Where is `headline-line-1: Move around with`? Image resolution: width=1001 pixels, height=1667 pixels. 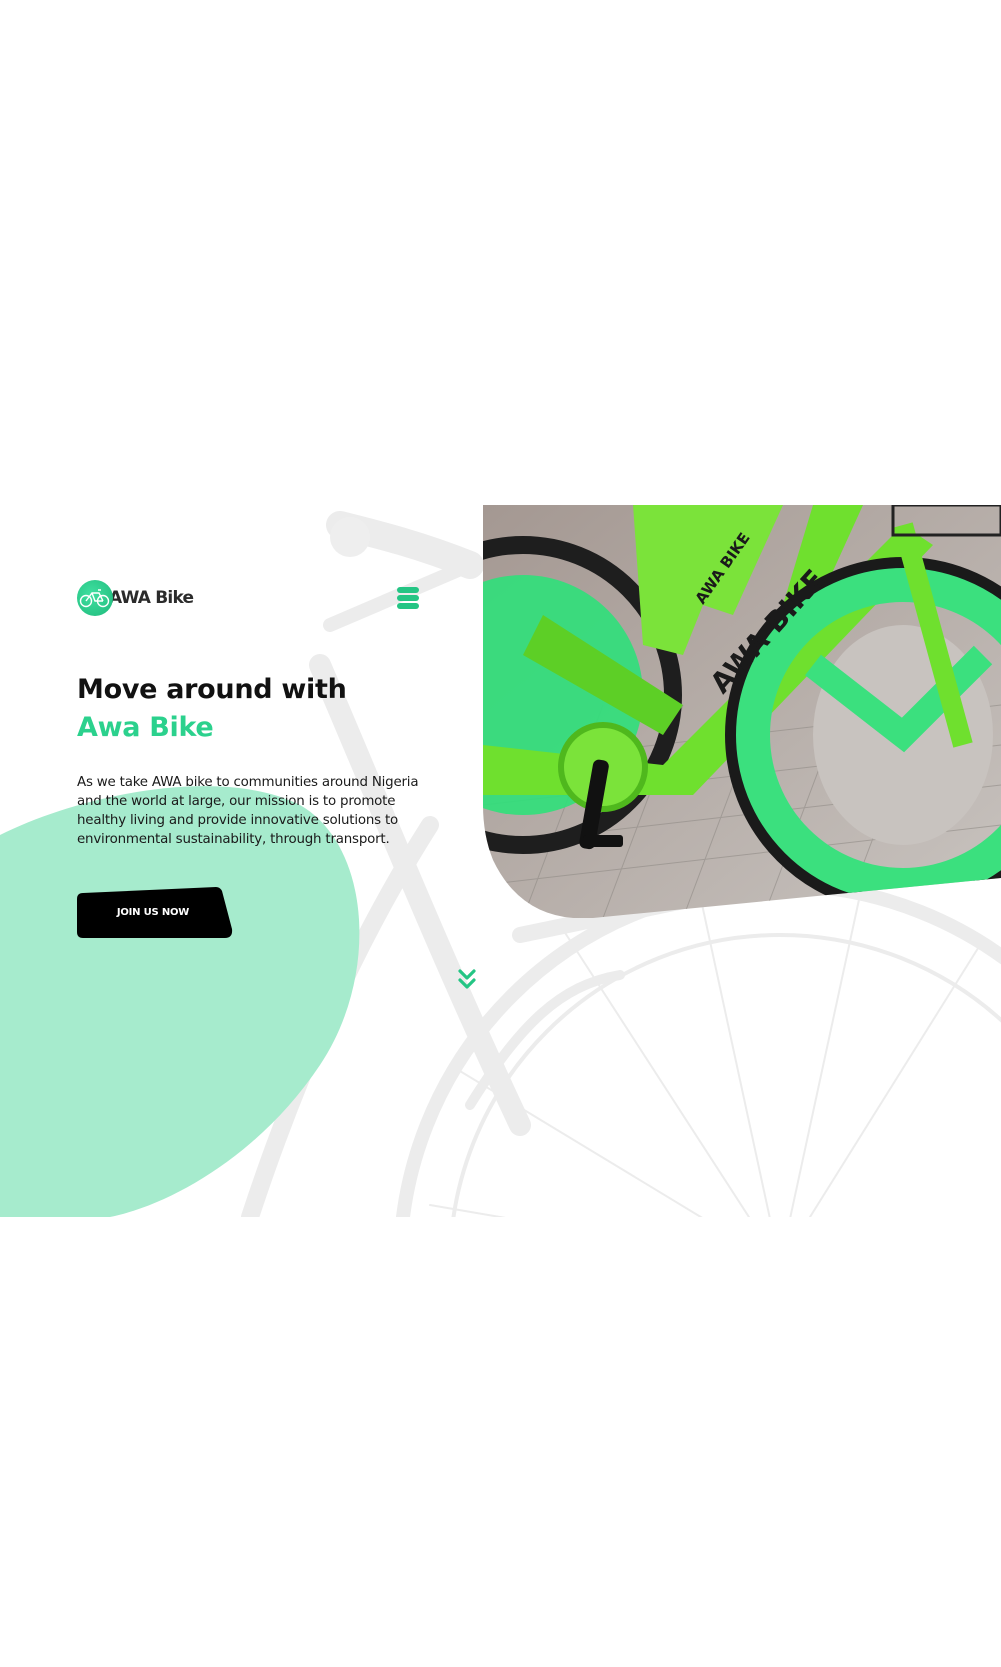
headline-line-1: Move around with is located at coordinates (212, 689).